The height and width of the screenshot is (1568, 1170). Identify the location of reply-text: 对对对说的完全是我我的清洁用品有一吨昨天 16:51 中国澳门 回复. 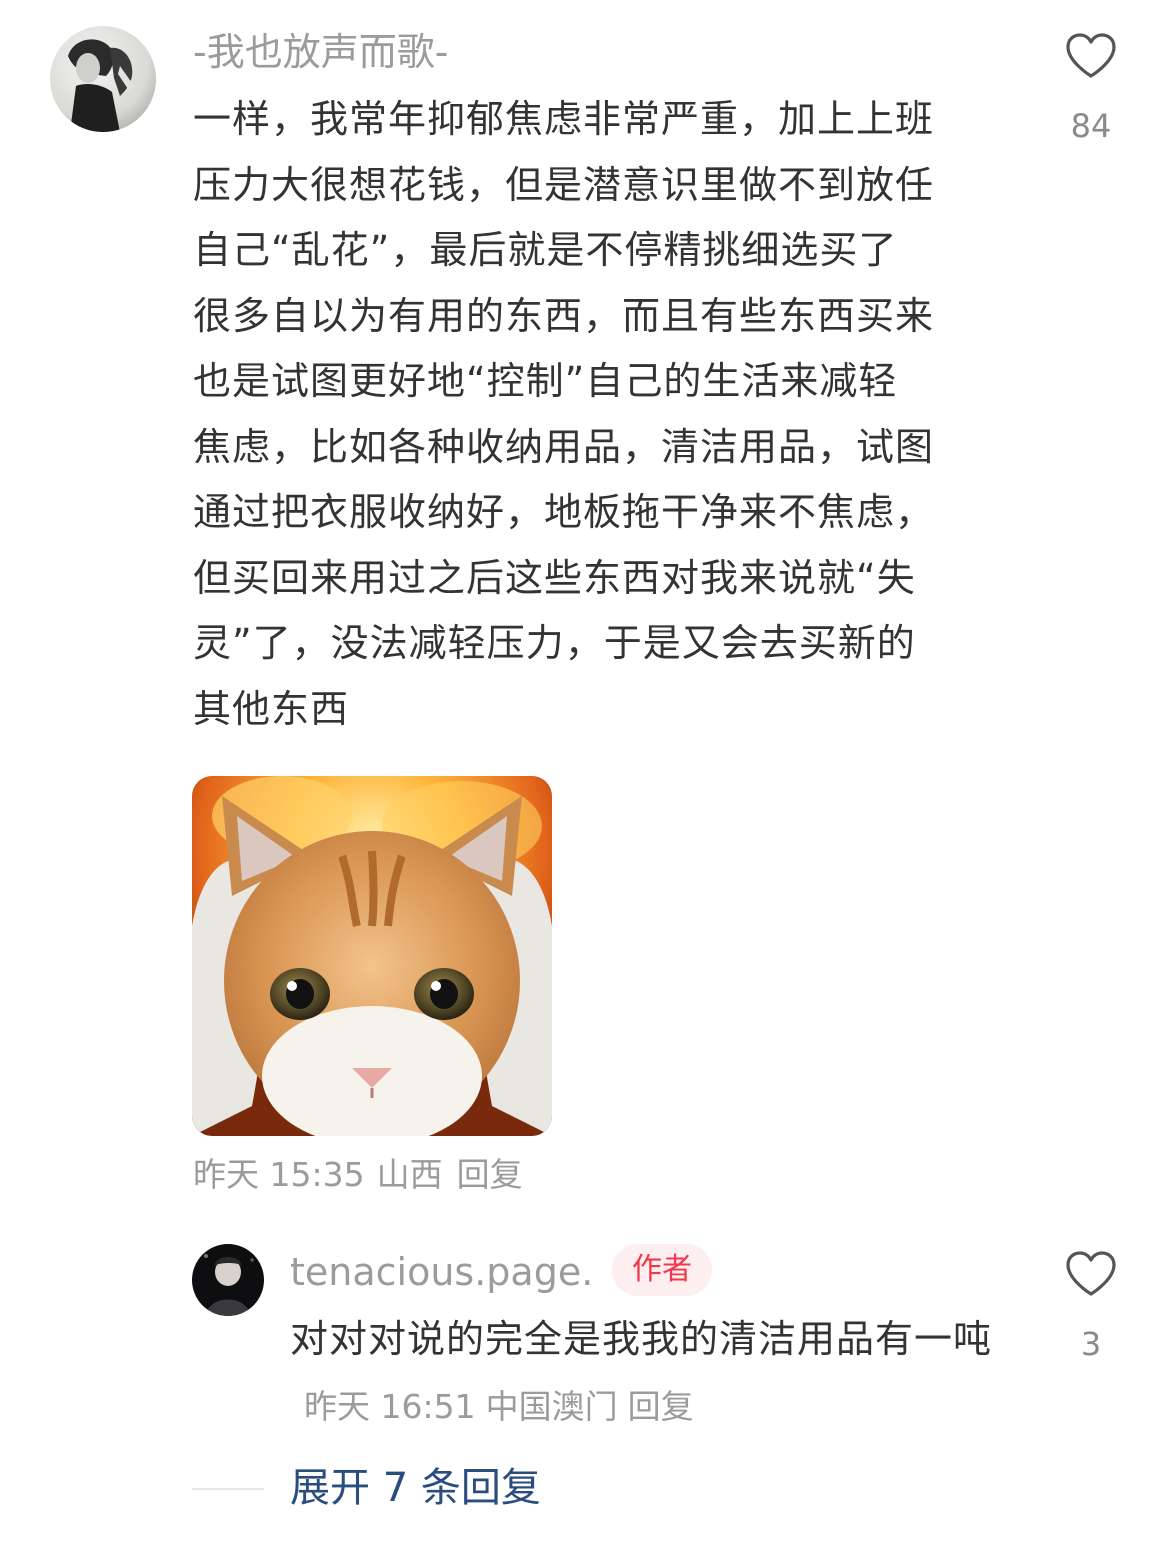
(650, 1373).